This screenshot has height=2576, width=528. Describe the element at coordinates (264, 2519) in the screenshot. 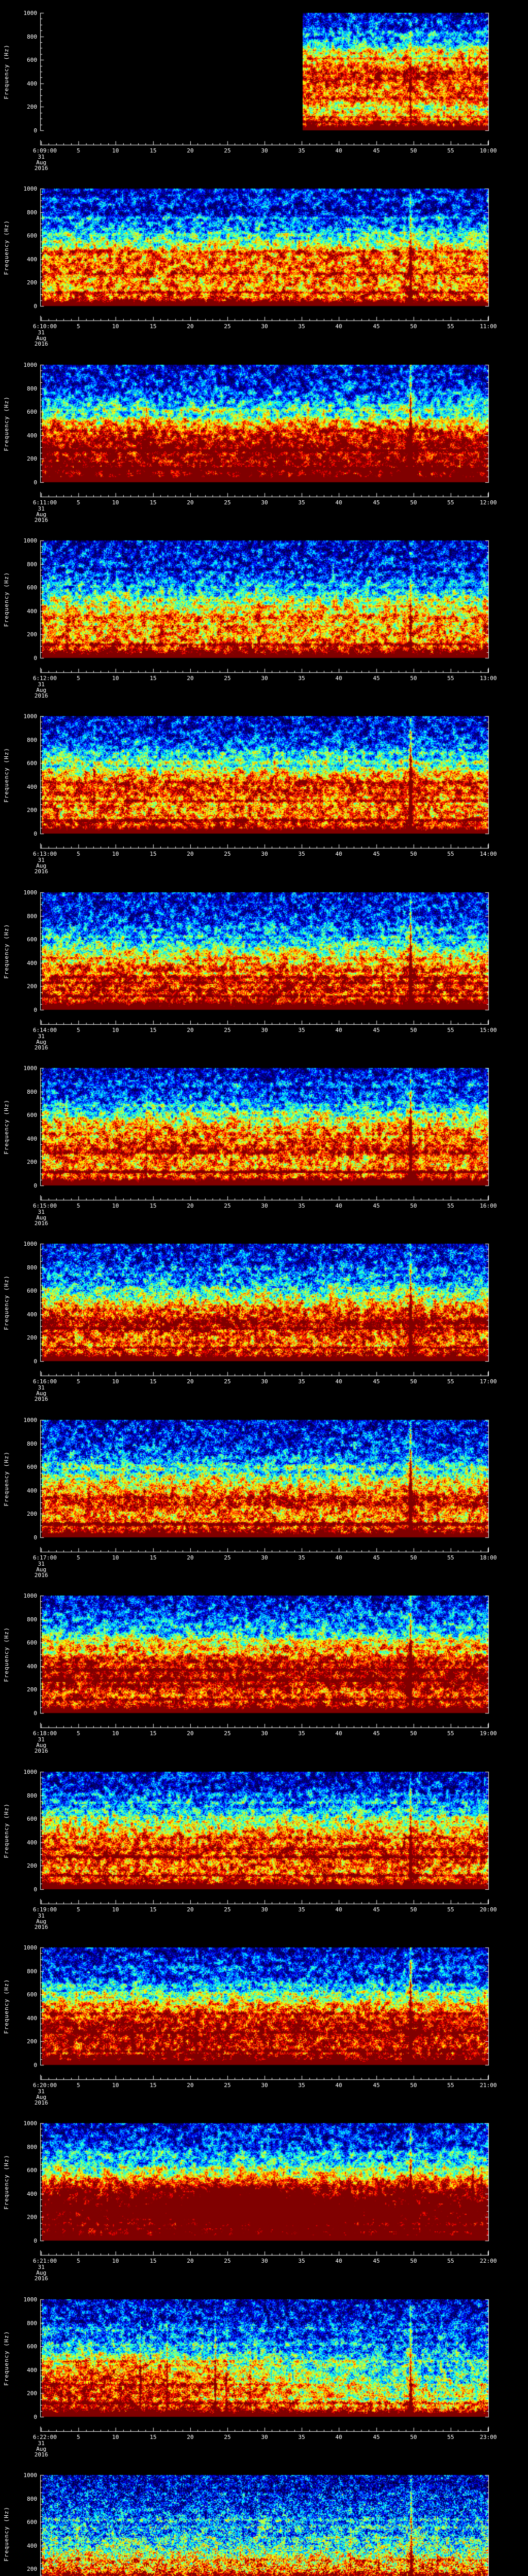

I see `spectrogram-canvas` at that location.